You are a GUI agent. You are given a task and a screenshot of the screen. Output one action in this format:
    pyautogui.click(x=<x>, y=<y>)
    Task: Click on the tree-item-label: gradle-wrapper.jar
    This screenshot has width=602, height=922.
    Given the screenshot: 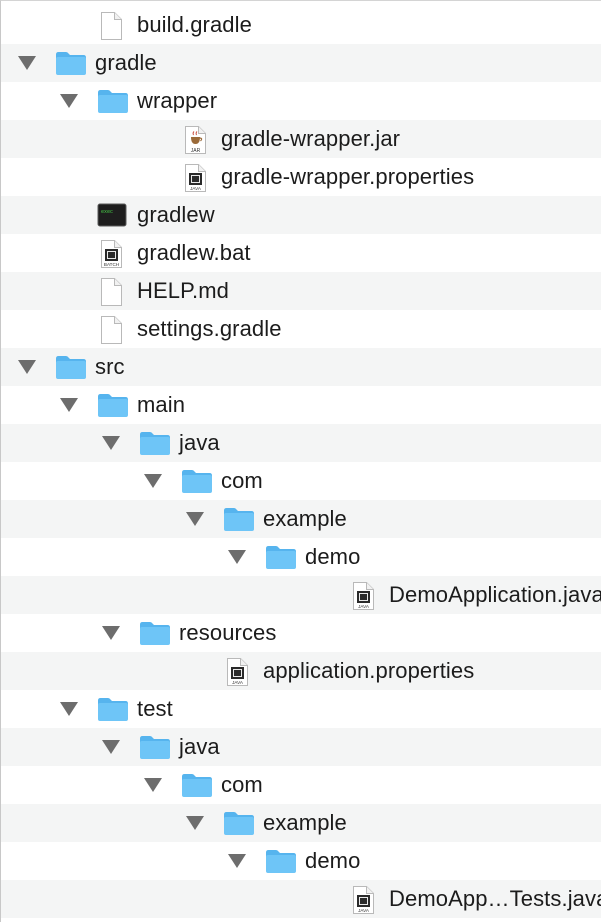 What is the action you would take?
    pyautogui.click(x=311, y=138)
    